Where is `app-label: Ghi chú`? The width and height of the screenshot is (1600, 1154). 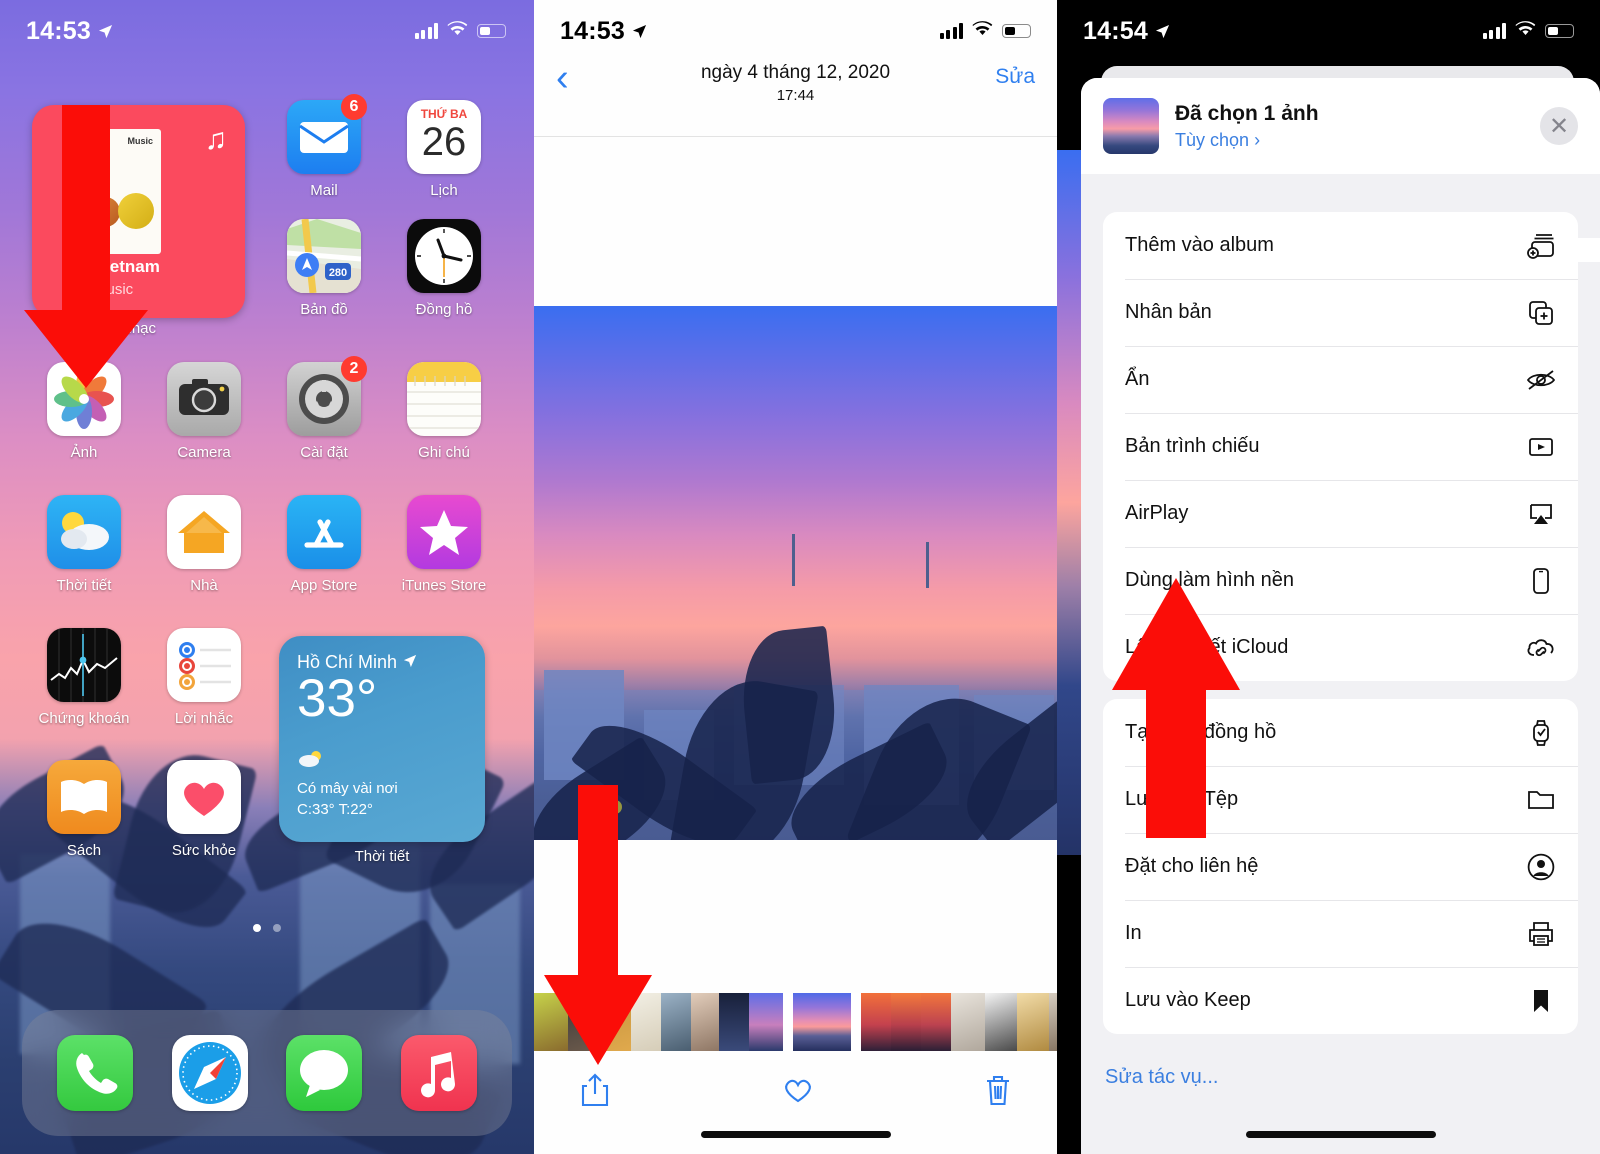
app-label: Ghi chú is located at coordinates (444, 452).